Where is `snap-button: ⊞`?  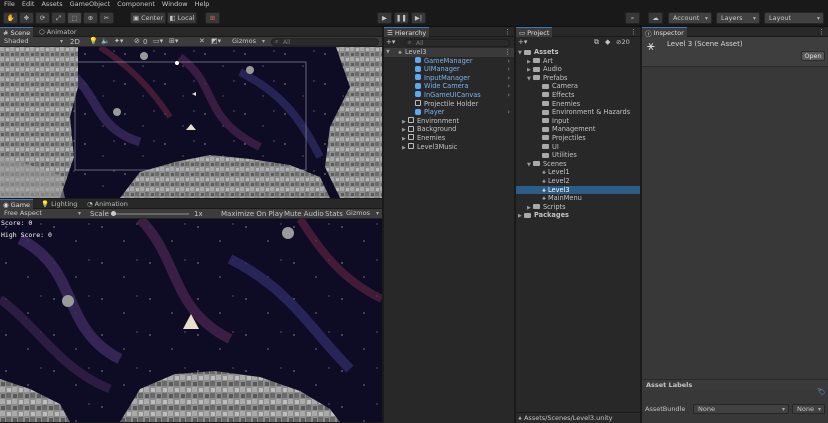
snap-button: ⊞ is located at coordinates (212, 18).